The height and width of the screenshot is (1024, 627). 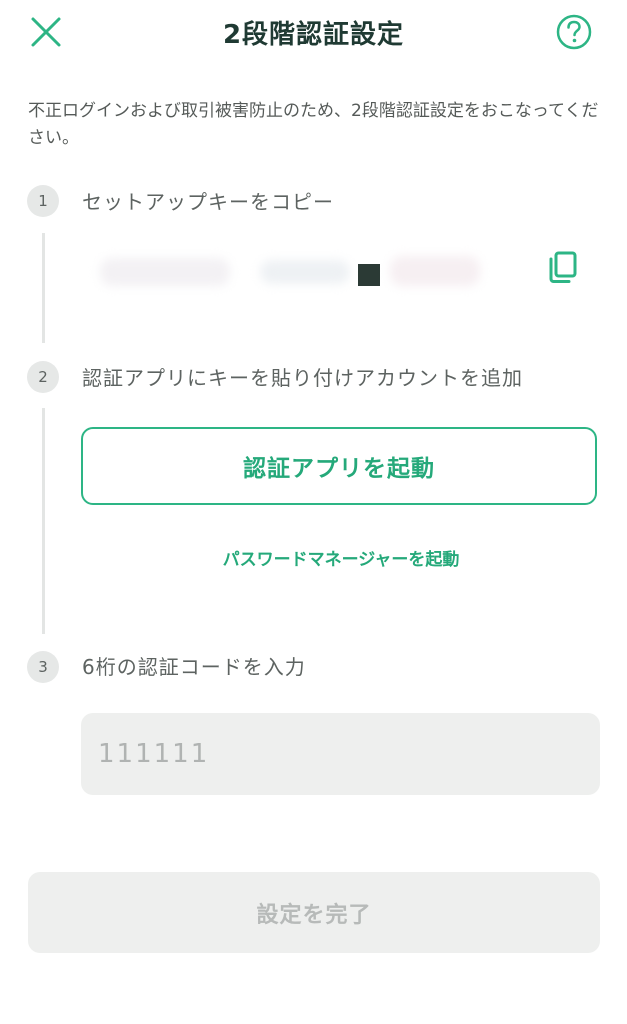 What do you see at coordinates (43, 667) in the screenshot?
I see `step-number-3: 3` at bounding box center [43, 667].